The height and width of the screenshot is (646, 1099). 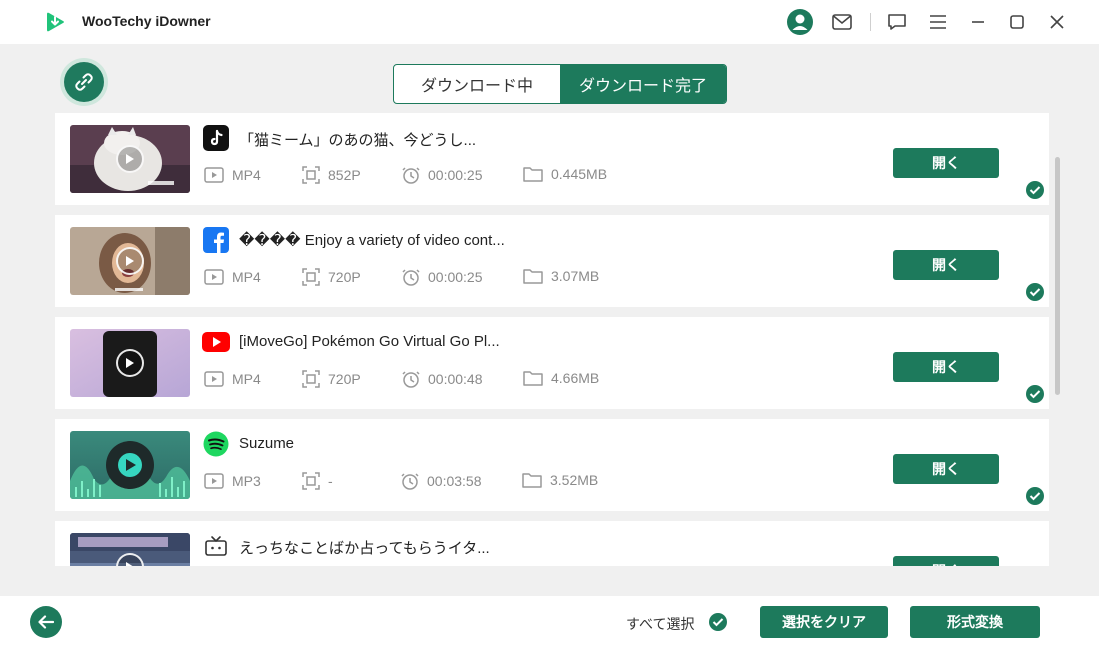 I want to click on size-info: 0.445MB, so click(x=565, y=174).